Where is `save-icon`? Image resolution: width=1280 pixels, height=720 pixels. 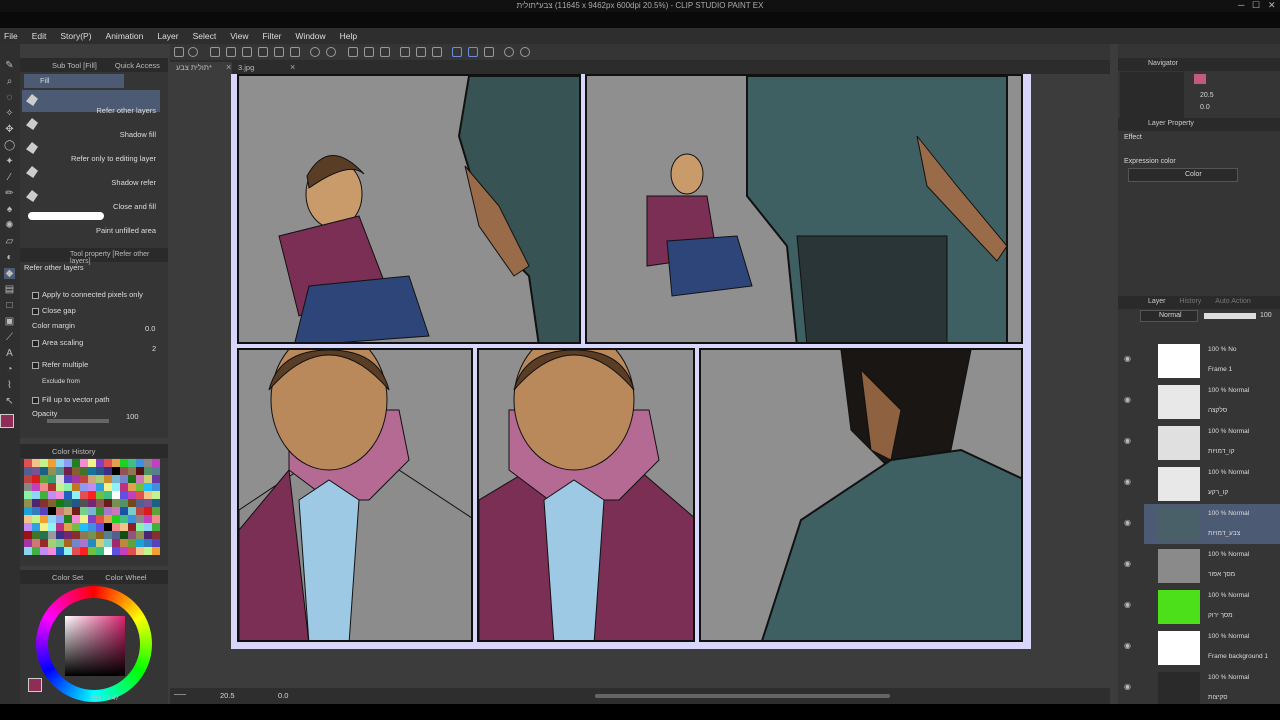
save-icon is located at coordinates (247, 52).